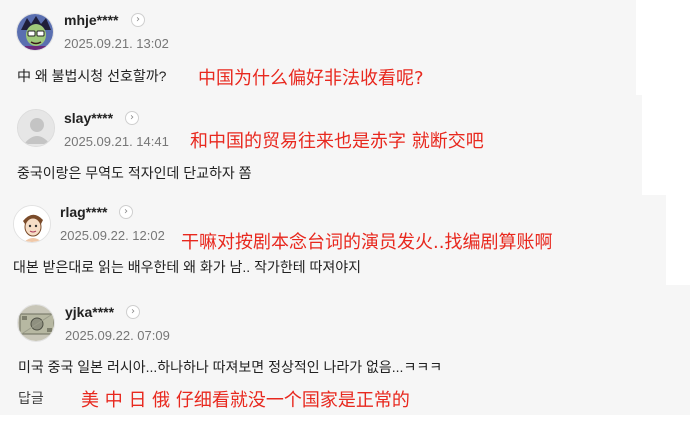 The height and width of the screenshot is (421, 690). What do you see at coordinates (88, 118) in the screenshot?
I see `username: slay****` at bounding box center [88, 118].